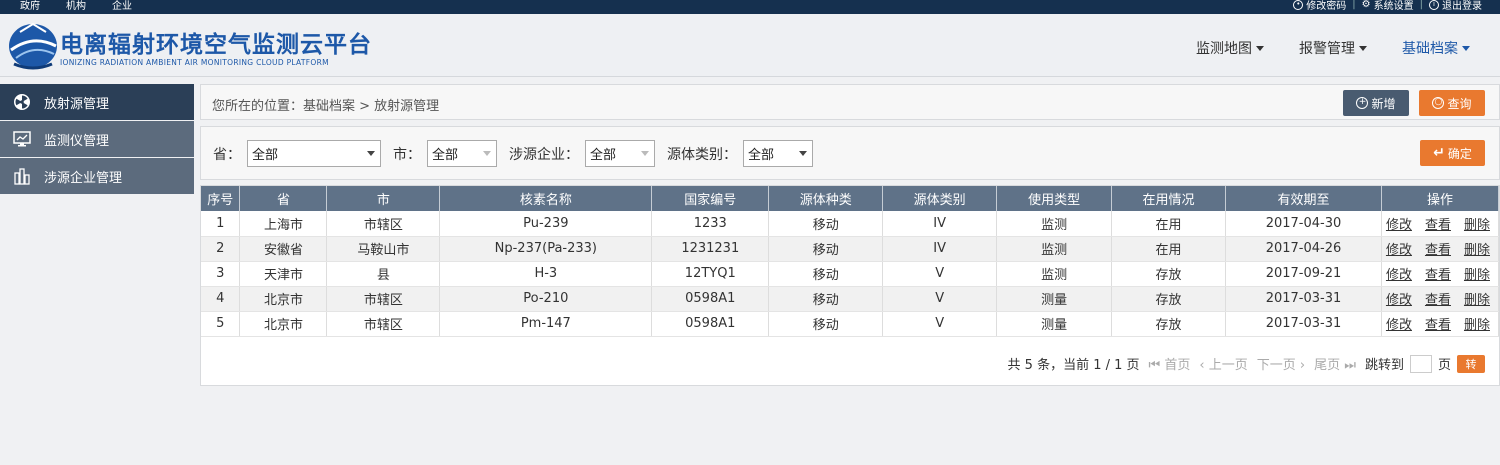  I want to click on sidebar-item-source-companies: 涉源企业管理, so click(97, 176).